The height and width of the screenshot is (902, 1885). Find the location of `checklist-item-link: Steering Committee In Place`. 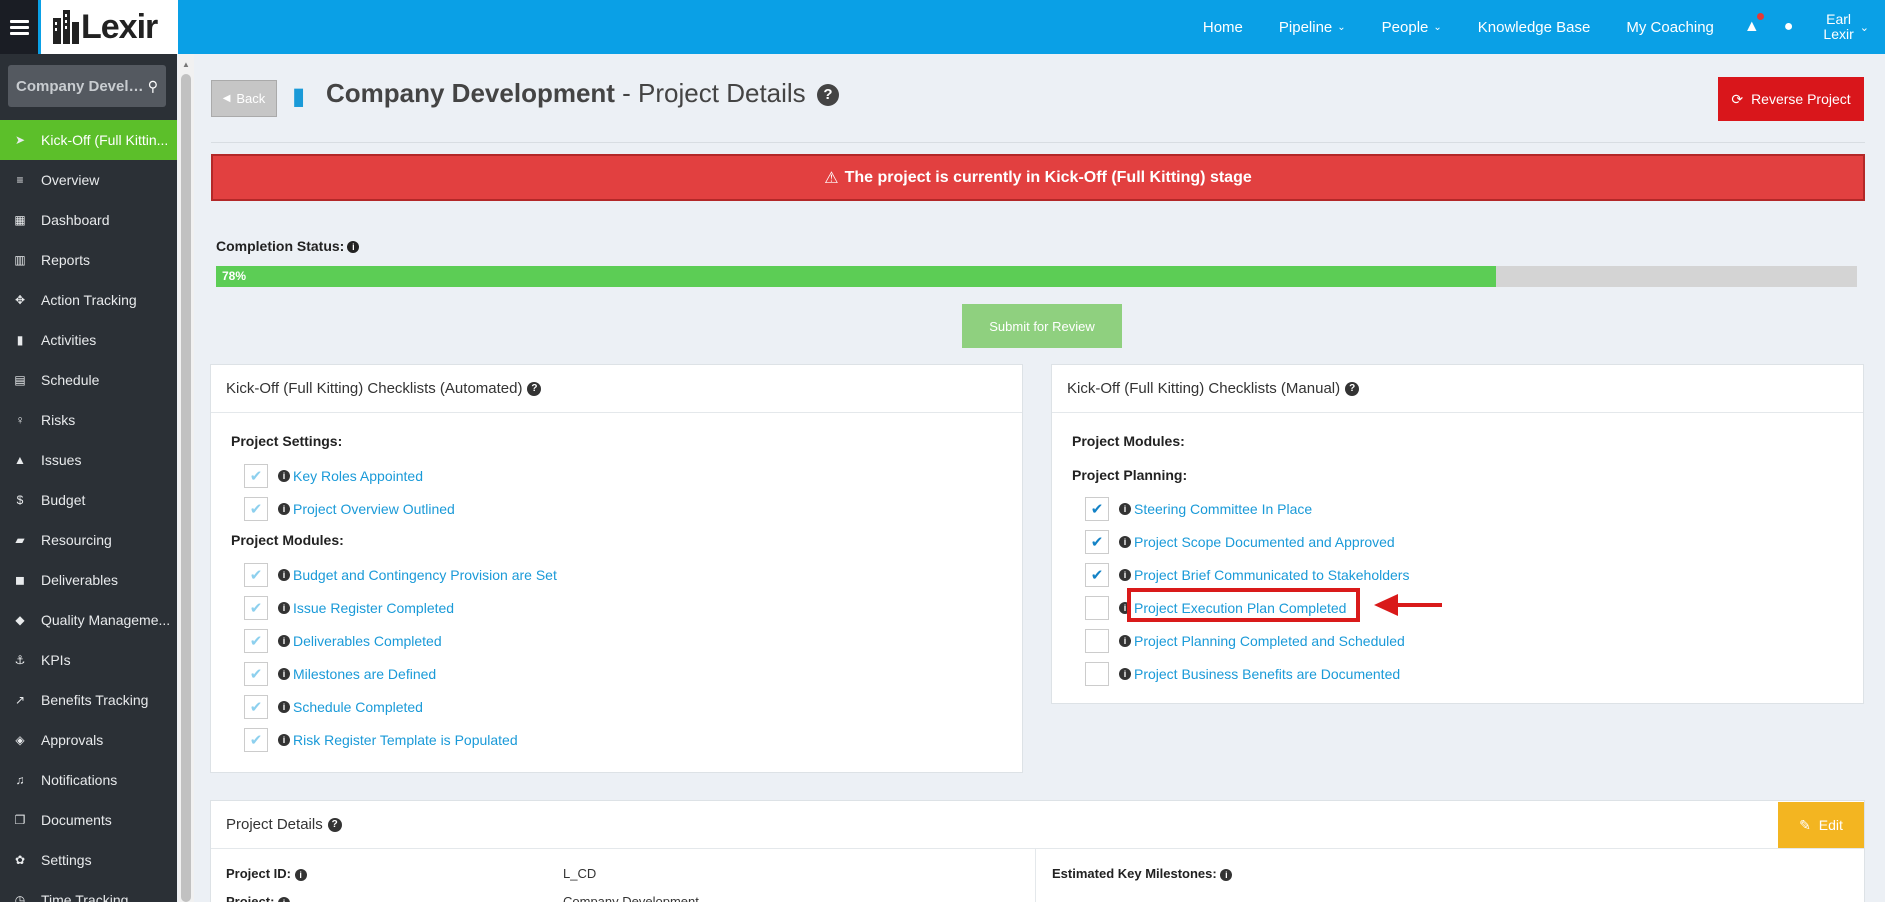

checklist-item-link: Steering Committee In Place is located at coordinates (1223, 509).